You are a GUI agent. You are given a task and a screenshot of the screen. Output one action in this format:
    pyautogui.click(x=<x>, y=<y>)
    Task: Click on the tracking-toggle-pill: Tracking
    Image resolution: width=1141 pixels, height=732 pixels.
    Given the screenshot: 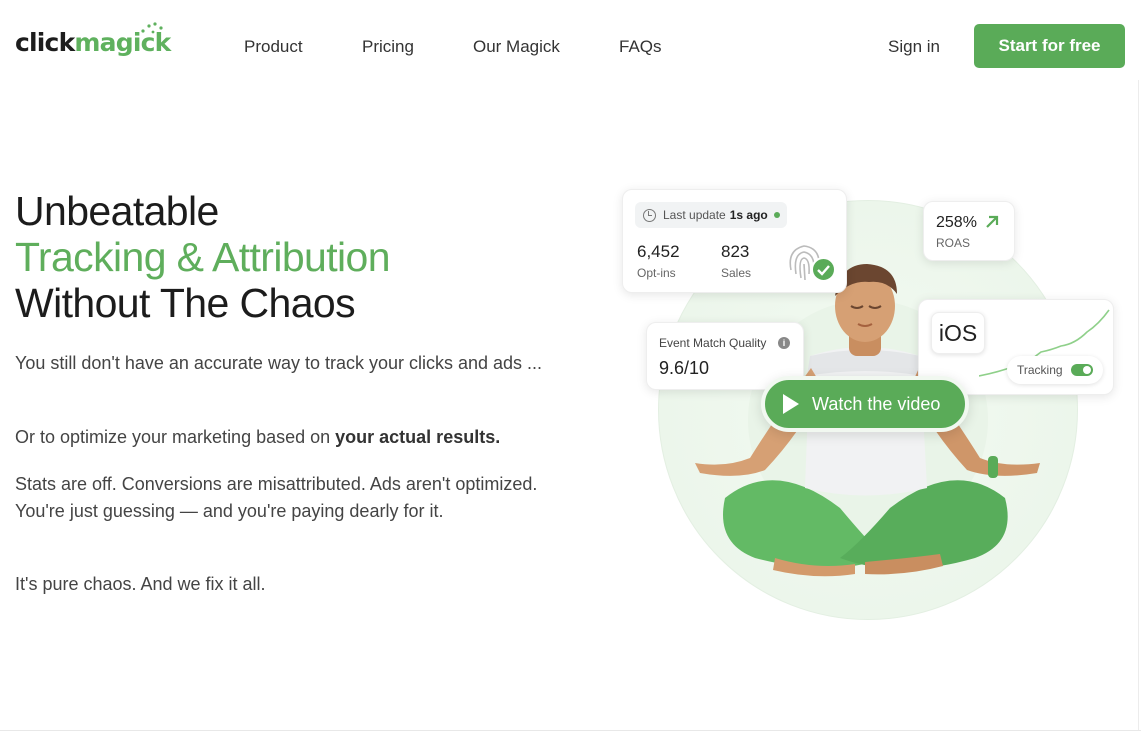 What is the action you would take?
    pyautogui.click(x=1055, y=370)
    